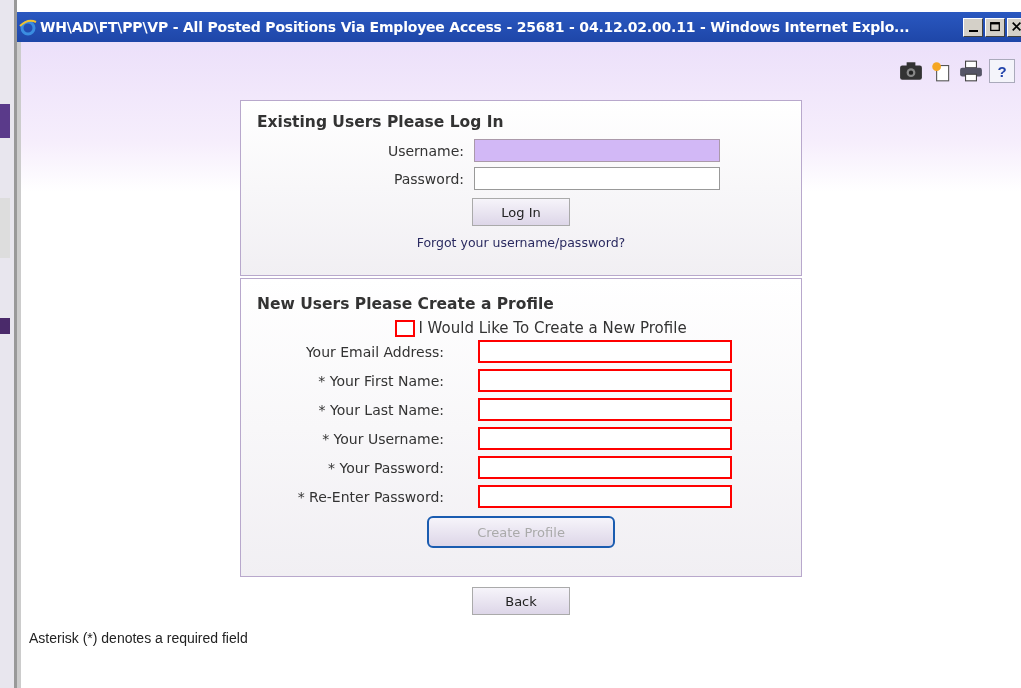 This screenshot has height=688, width=1021. What do you see at coordinates (381, 122) in the screenshot?
I see `section-heading: Existing Users Please Log In` at bounding box center [381, 122].